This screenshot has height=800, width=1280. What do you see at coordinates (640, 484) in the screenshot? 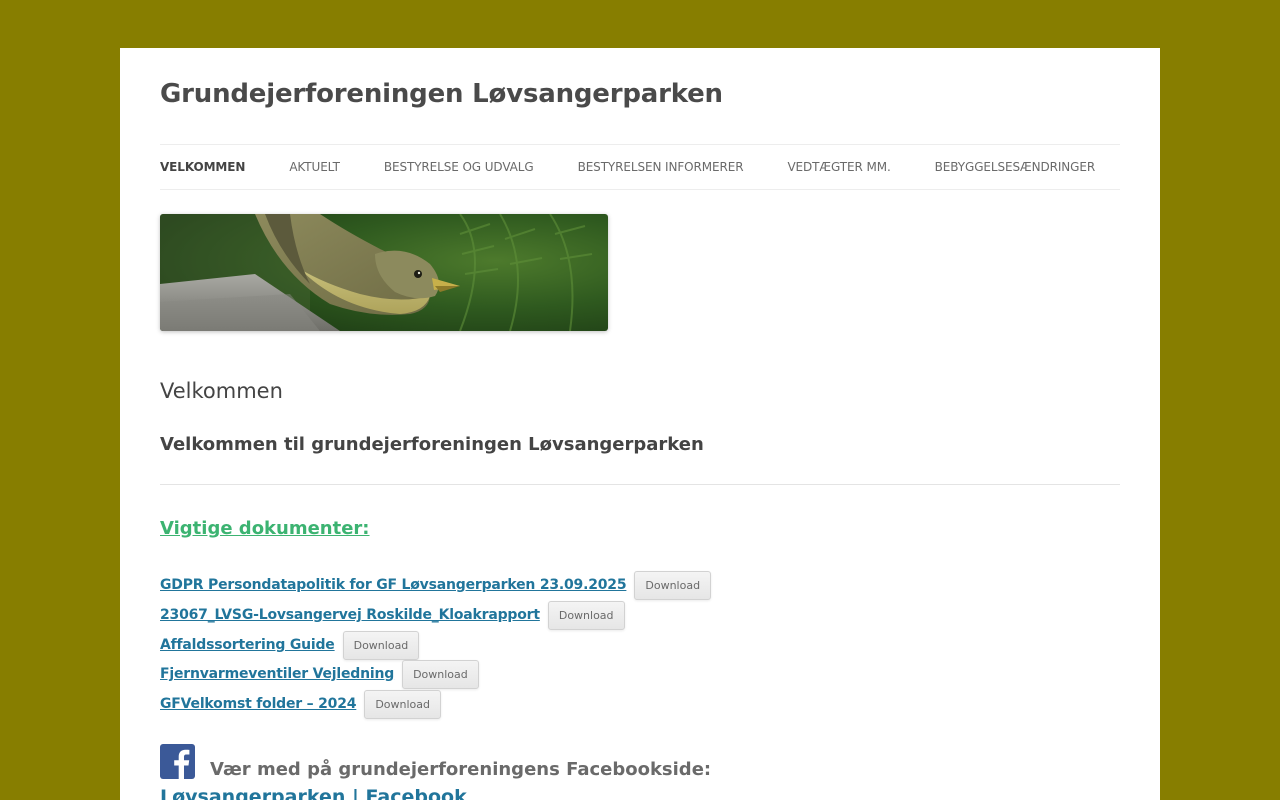
I see `divider` at bounding box center [640, 484].